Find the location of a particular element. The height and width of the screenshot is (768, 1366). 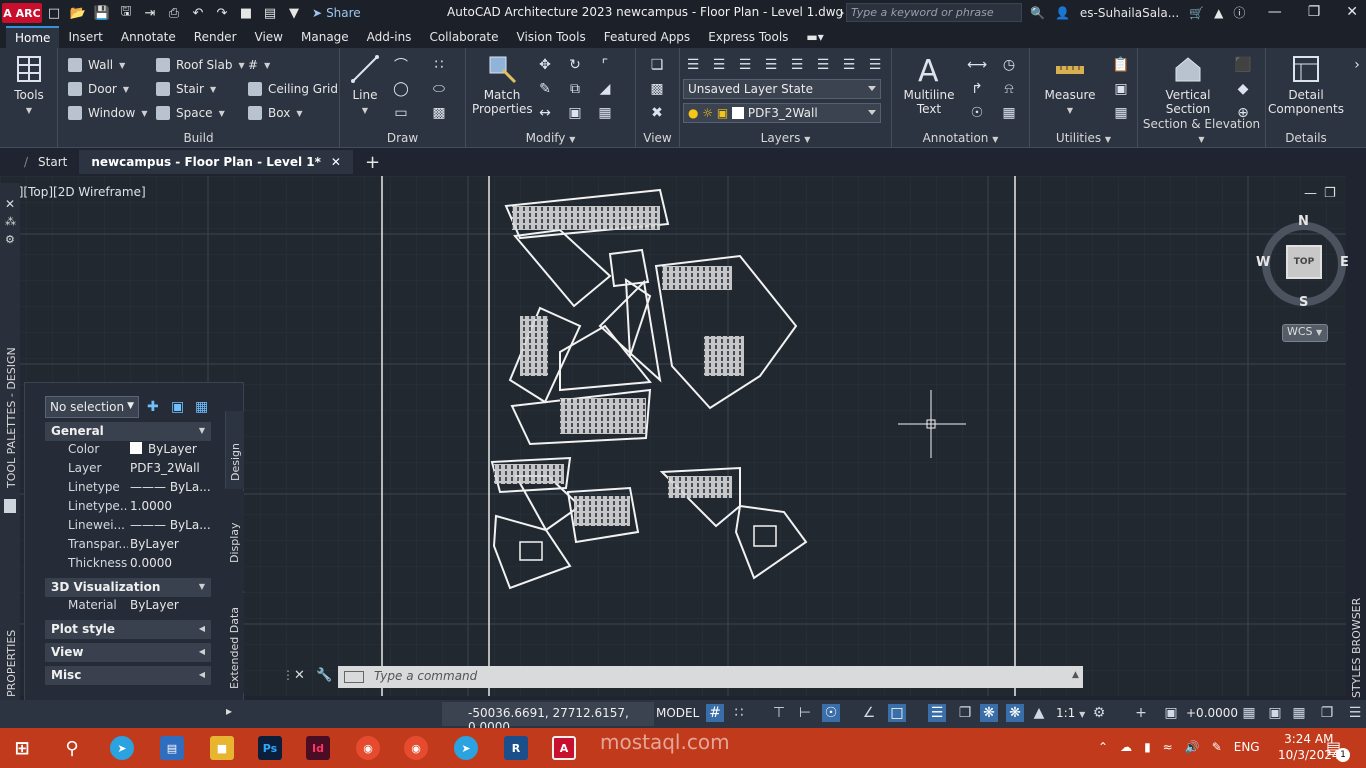

multiline-text-button: A Multiline Text is located at coordinates (929, 85).